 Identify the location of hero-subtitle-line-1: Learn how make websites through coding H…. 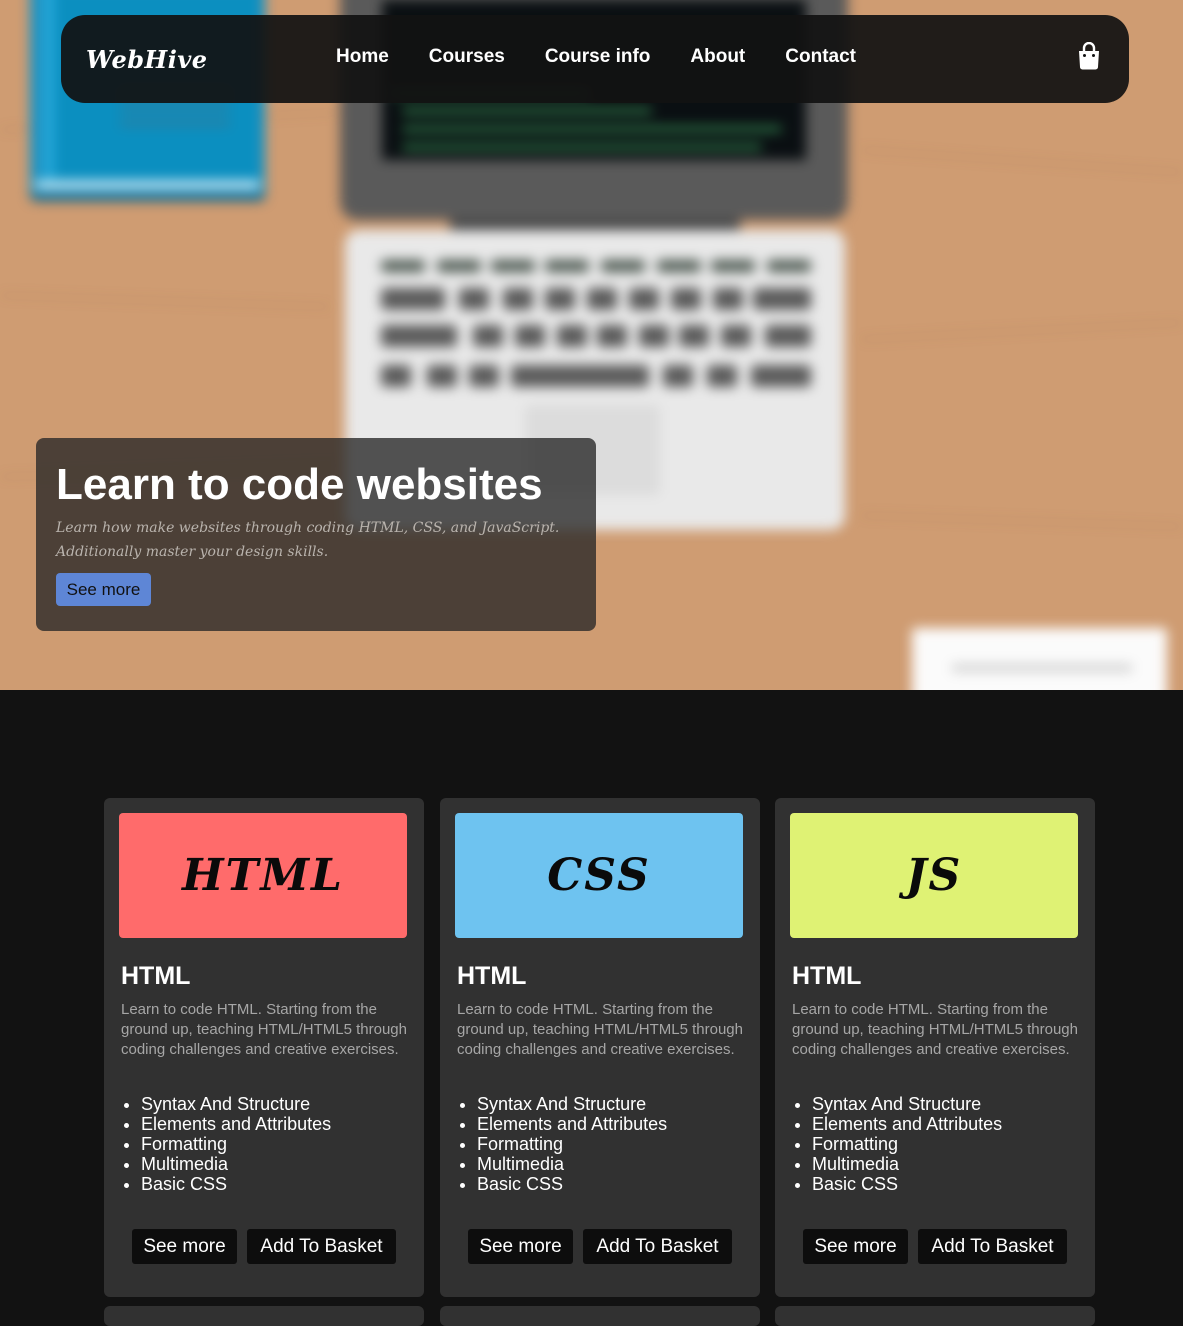
(308, 528).